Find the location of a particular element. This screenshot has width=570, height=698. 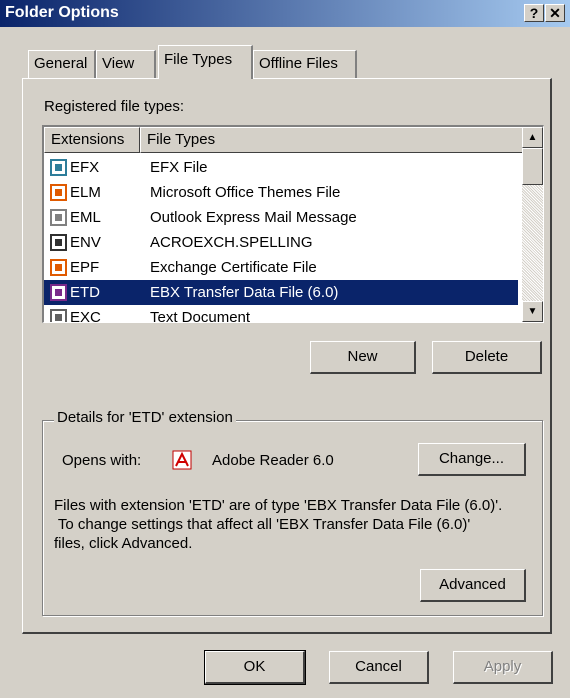

tab-general: General is located at coordinates (62, 64).